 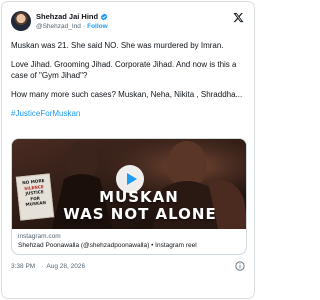 I want to click on play-icon, so click(x=131, y=179).